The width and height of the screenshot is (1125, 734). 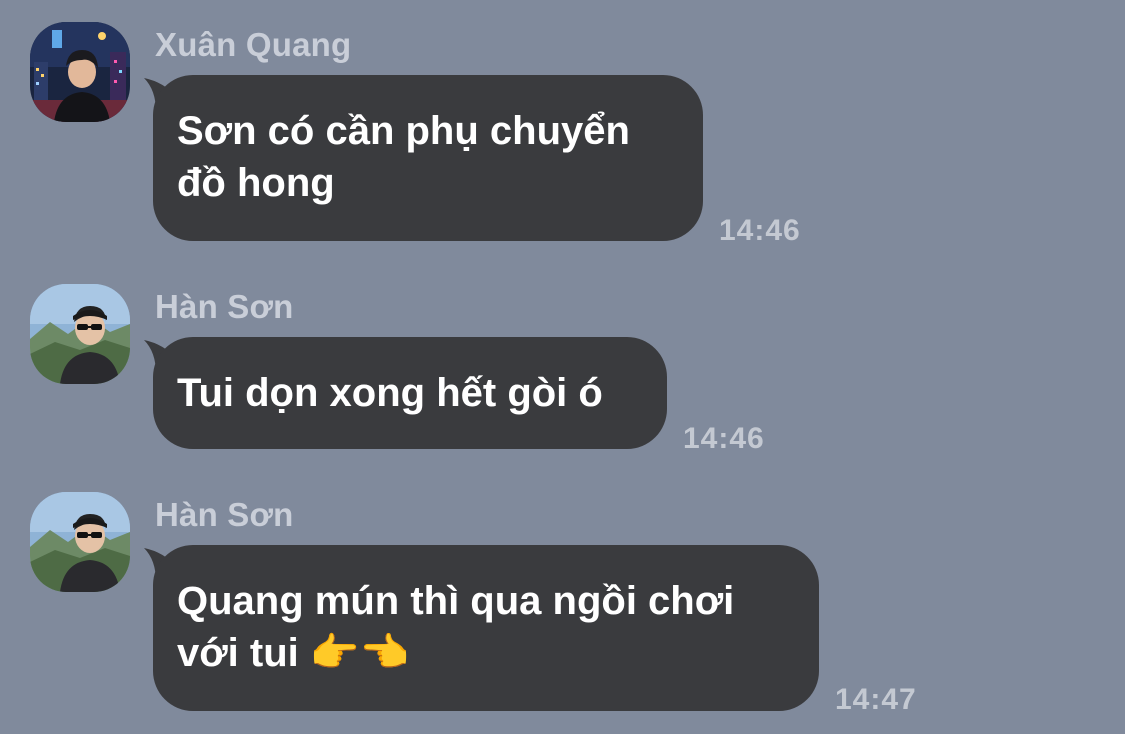 I want to click on message-text-line: với tui 👉👈, so click(x=485, y=653).